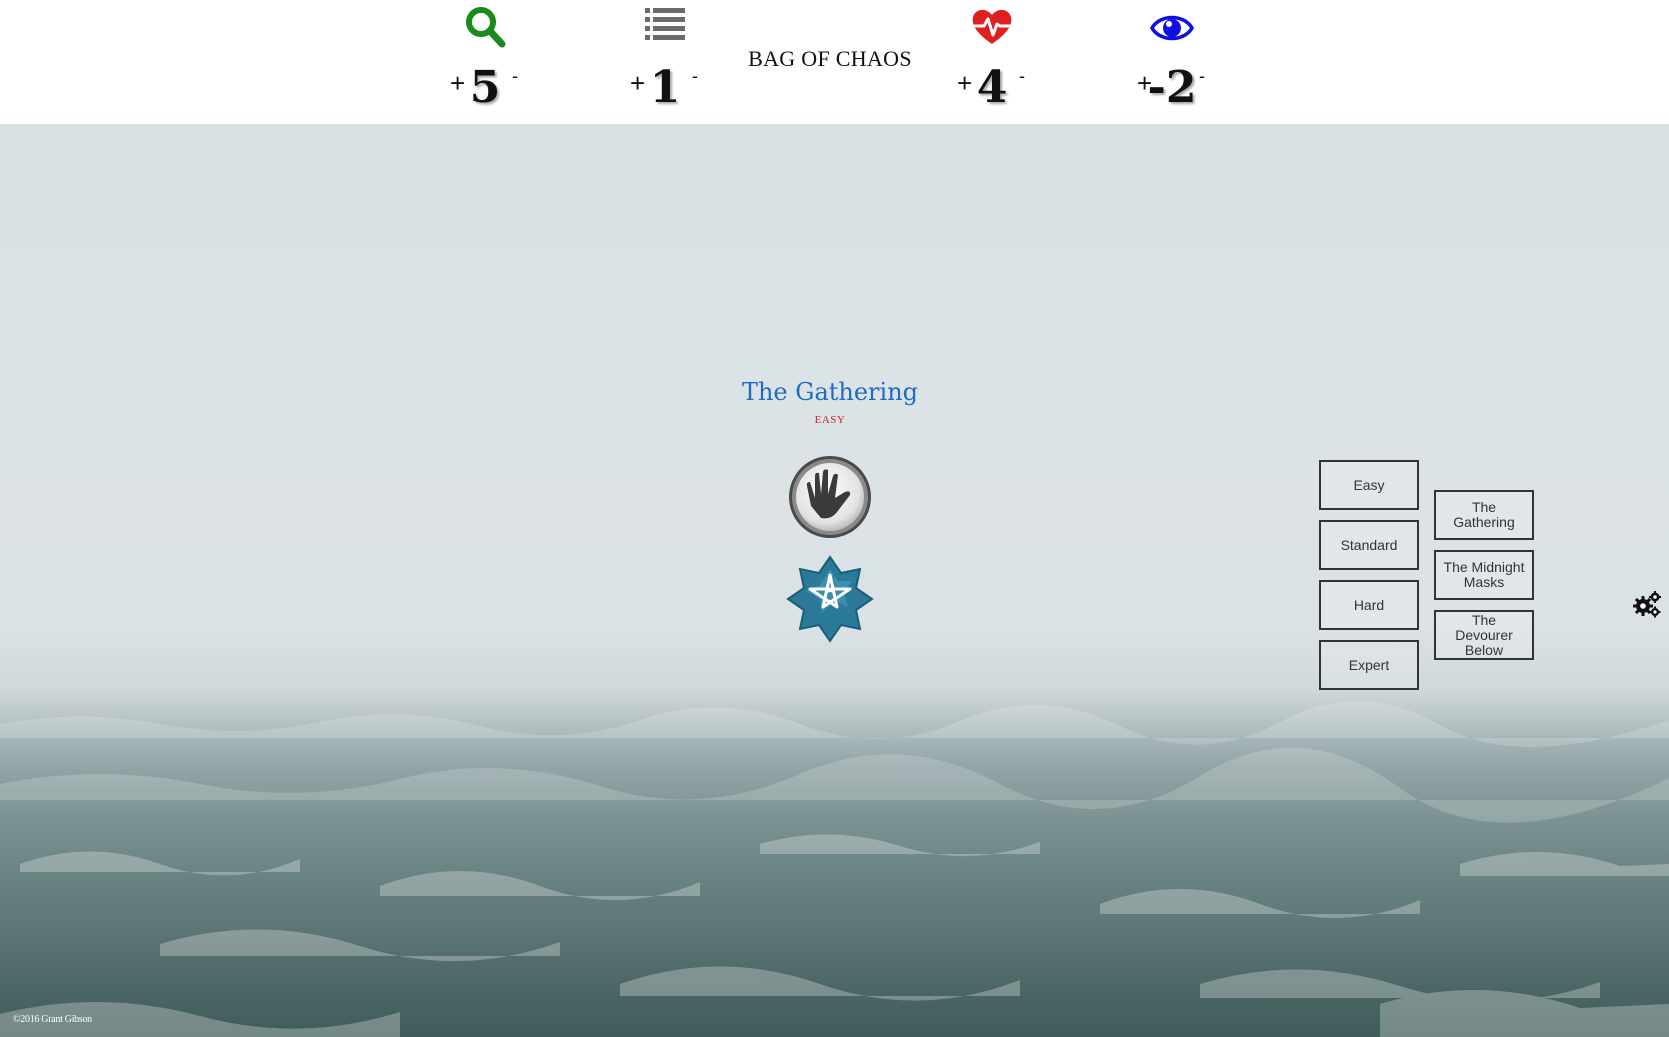  What do you see at coordinates (52, 1019) in the screenshot?
I see `copyright: ©2016 Grant Gibson` at bounding box center [52, 1019].